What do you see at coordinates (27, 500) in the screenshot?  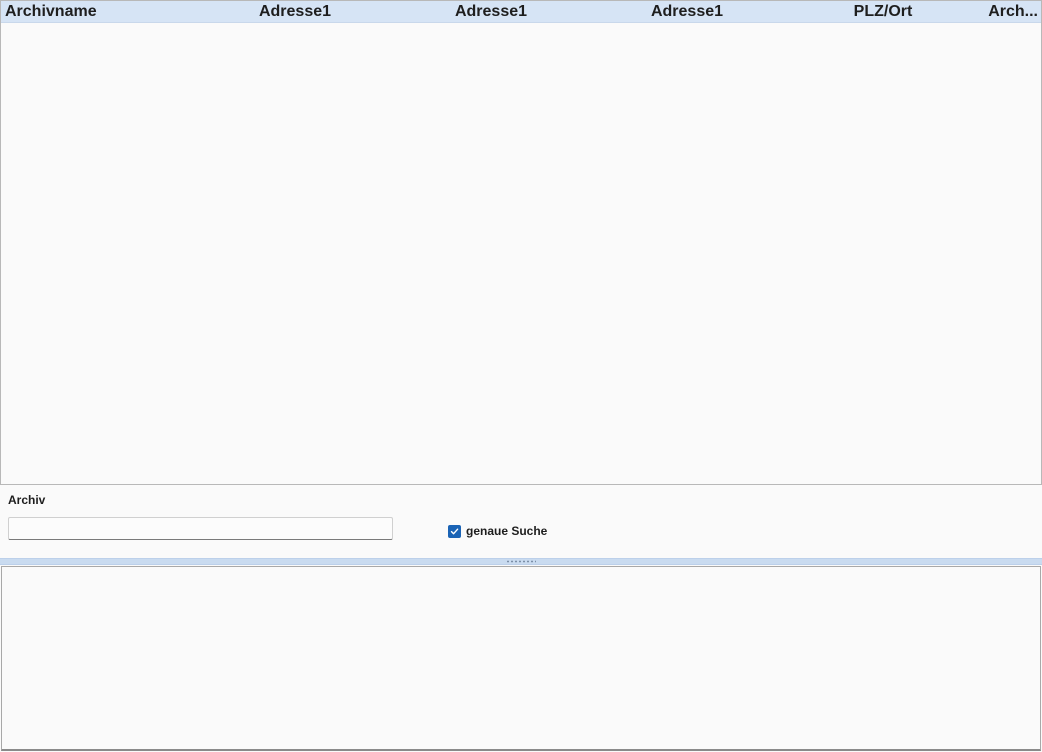 I see `archiv-label: Archiv` at bounding box center [27, 500].